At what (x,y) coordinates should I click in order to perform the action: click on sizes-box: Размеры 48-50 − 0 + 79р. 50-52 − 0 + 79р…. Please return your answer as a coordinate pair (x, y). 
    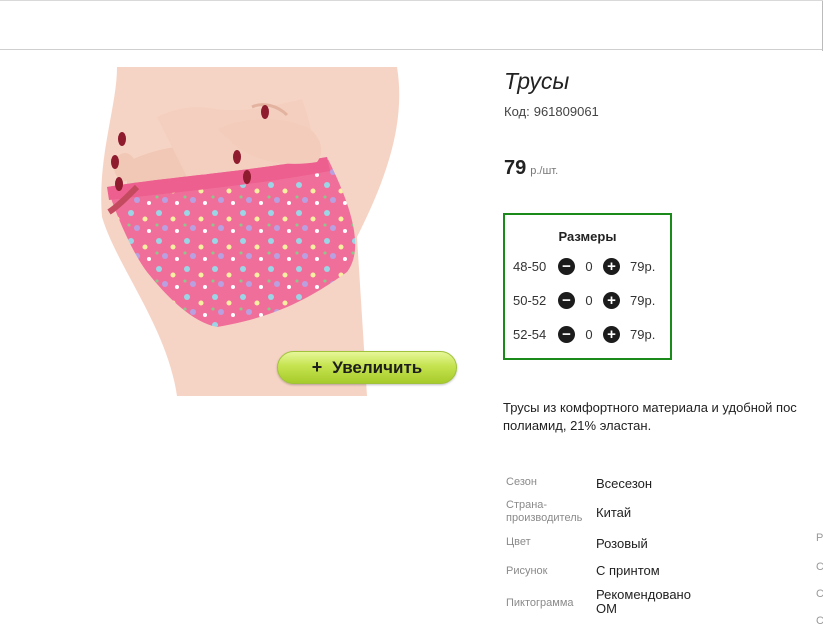
    Looking at the image, I should click on (587, 286).